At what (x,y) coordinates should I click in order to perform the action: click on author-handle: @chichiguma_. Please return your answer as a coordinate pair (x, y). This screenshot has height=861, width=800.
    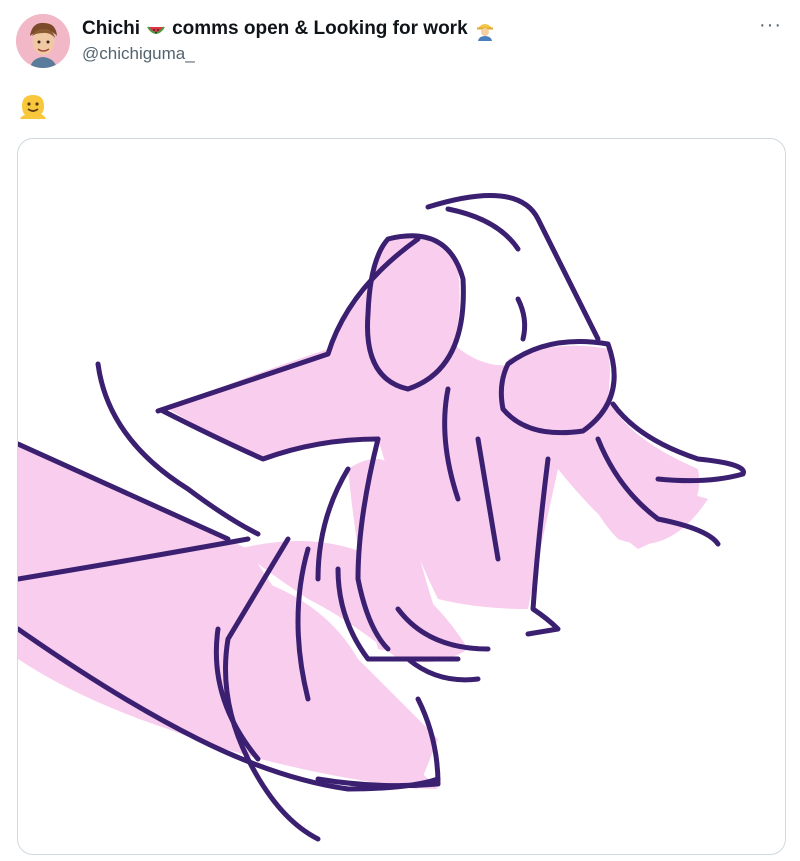
    Looking at the image, I should click on (288, 54).